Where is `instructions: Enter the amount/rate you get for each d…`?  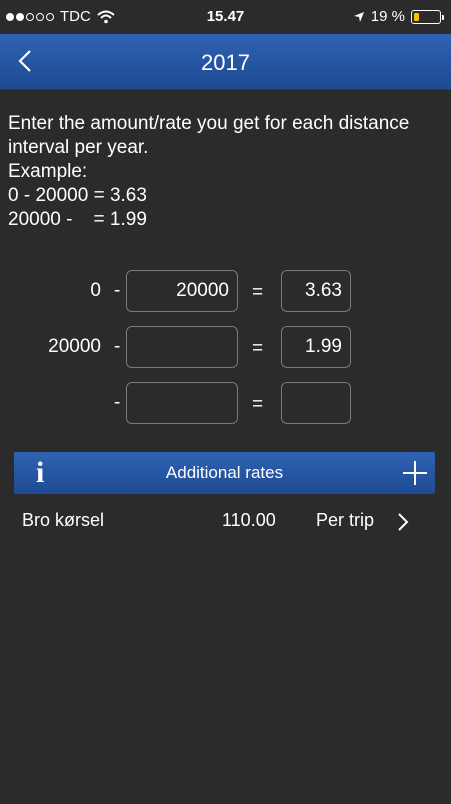
instructions: Enter the amount/rate you get for each d… is located at coordinates (228, 172).